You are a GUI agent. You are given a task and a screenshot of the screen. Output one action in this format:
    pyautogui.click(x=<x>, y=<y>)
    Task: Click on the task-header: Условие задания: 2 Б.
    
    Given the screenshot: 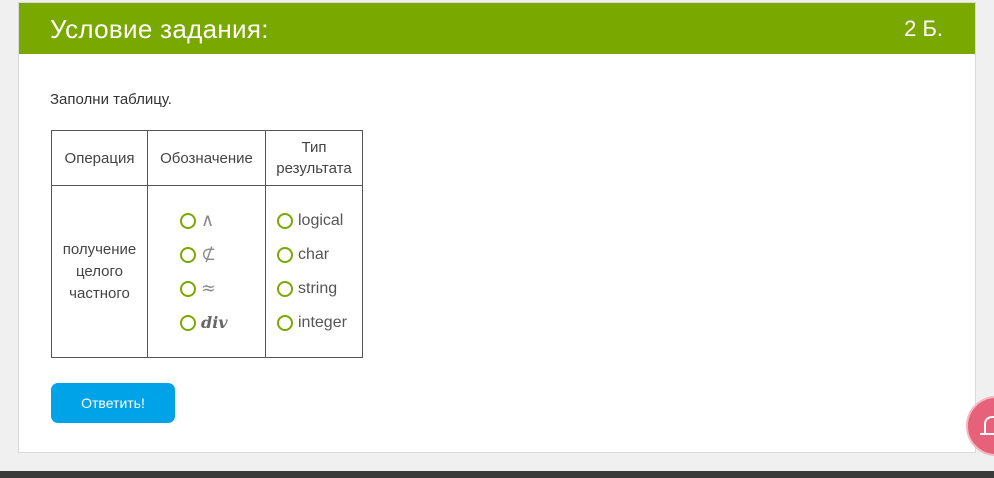 What is the action you would take?
    pyautogui.click(x=497, y=28)
    